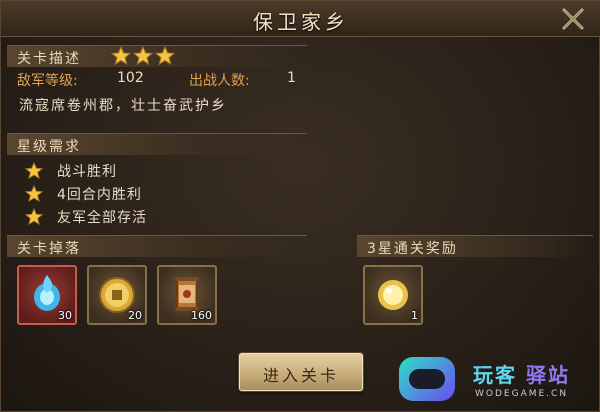 This screenshot has height=412, width=600. I want to click on level-stars, so click(143, 56).